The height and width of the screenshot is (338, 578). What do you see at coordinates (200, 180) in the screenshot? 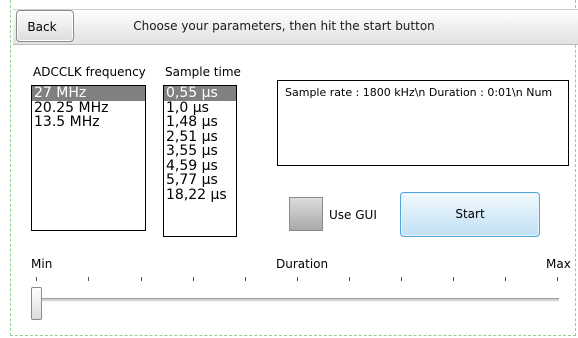
I see `sample-time-item: 5,77 µs` at bounding box center [200, 180].